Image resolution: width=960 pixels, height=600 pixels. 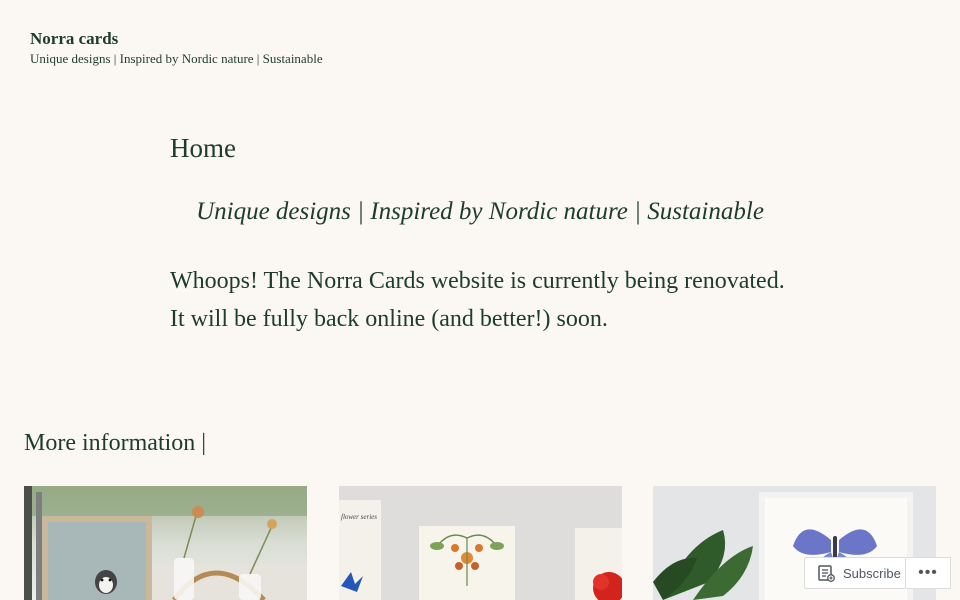 What do you see at coordinates (115, 443) in the screenshot?
I see `more-information-heading: More information |` at bounding box center [115, 443].